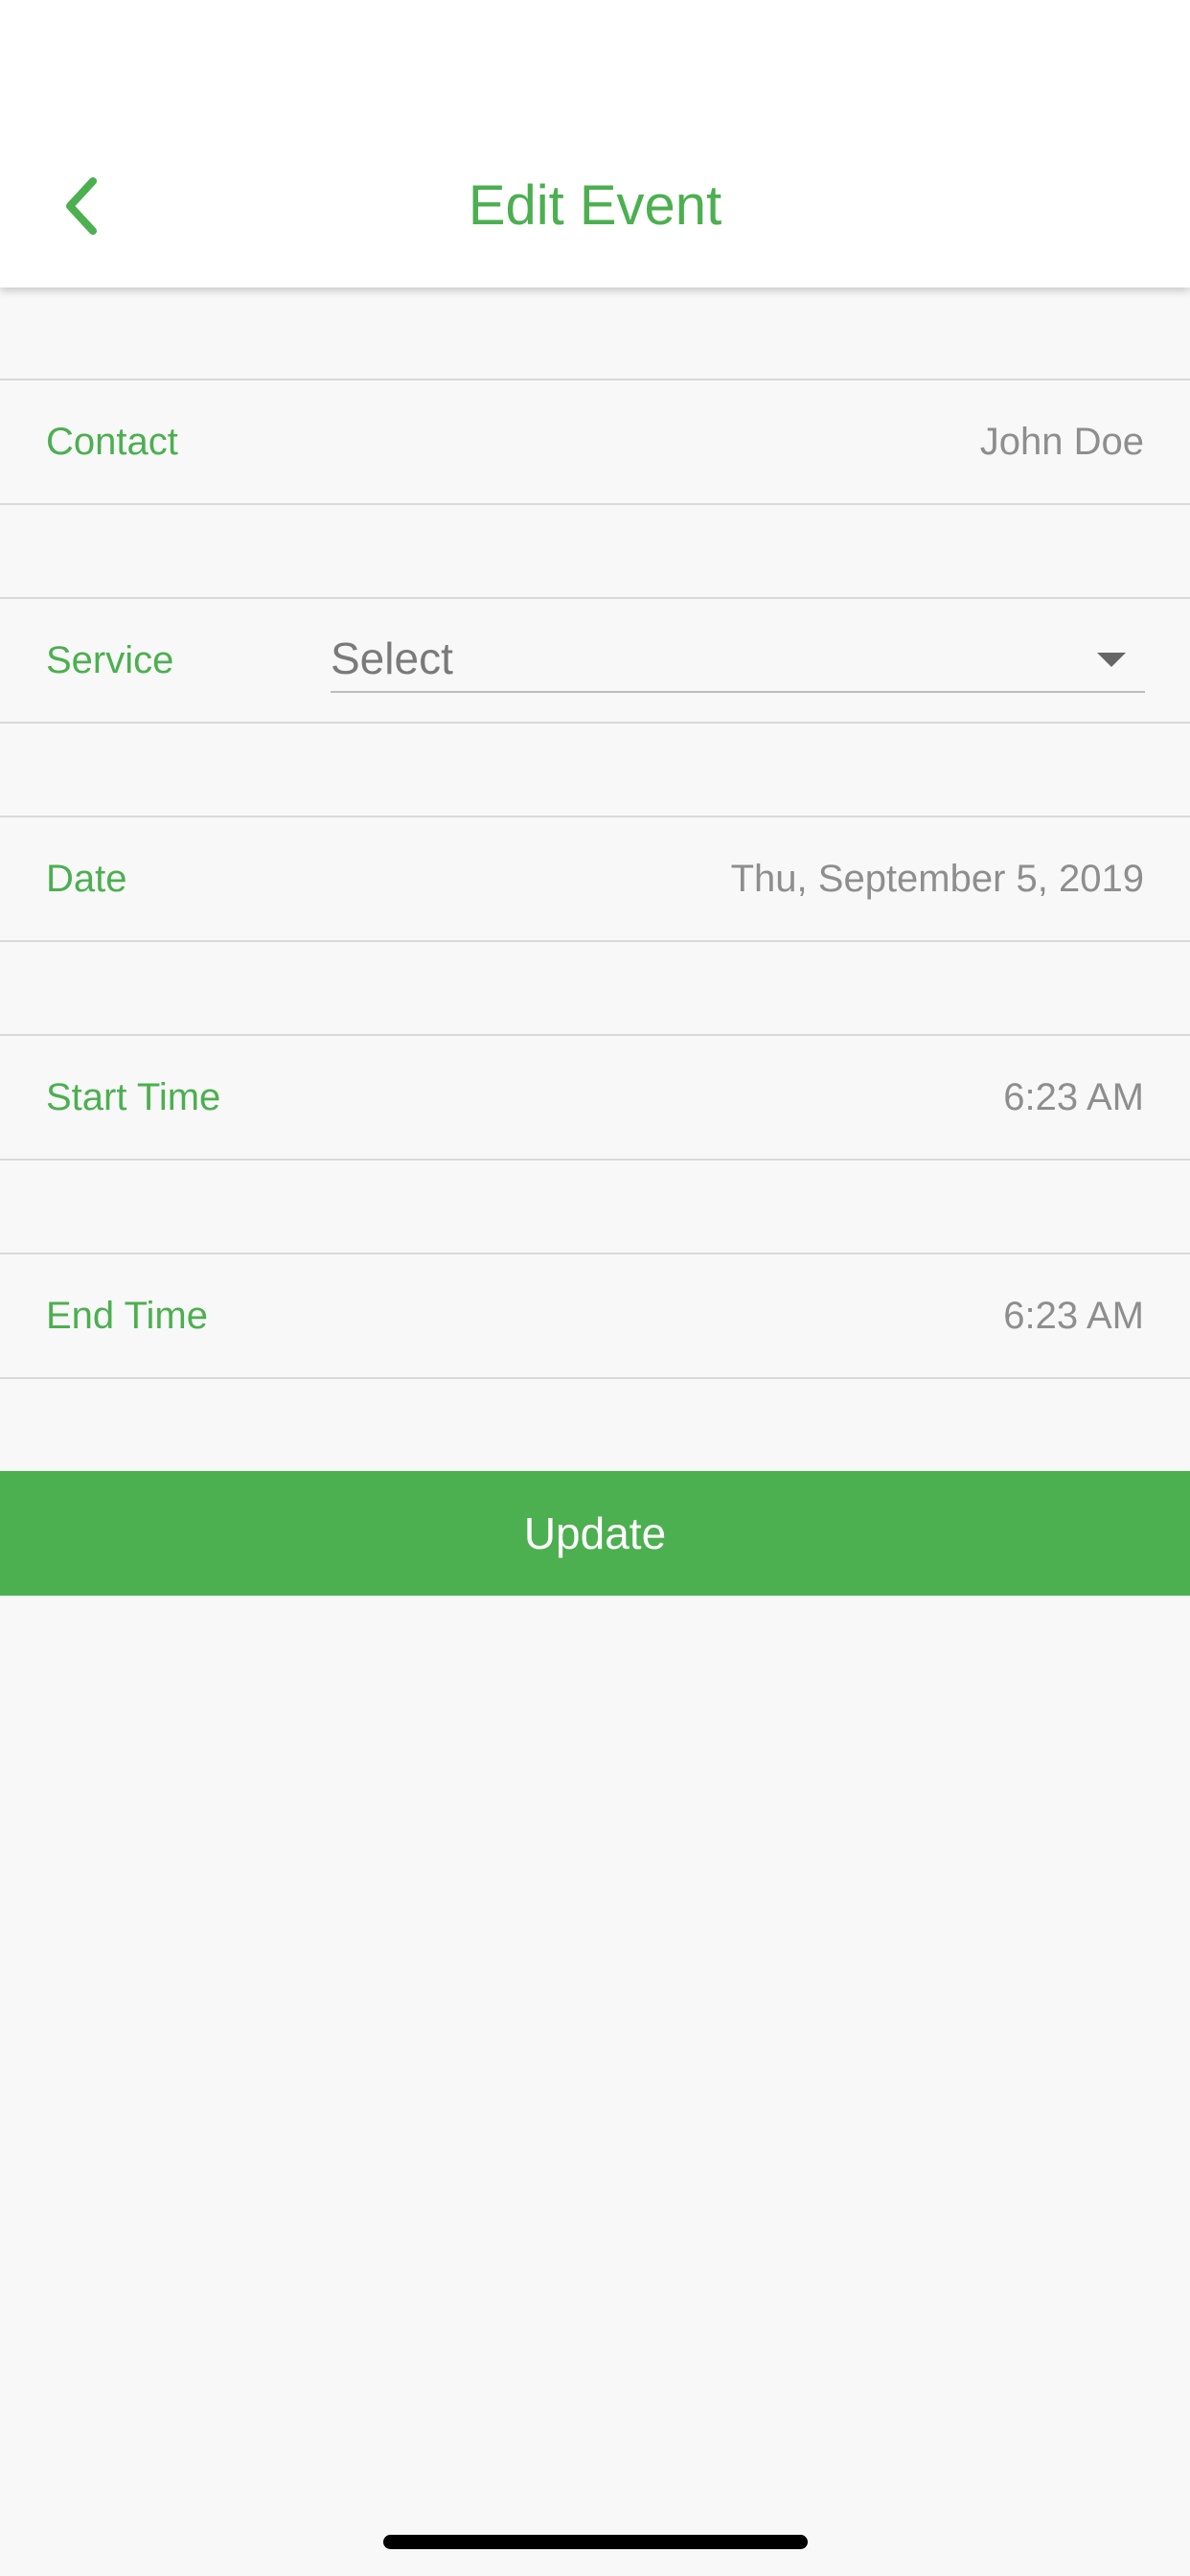 This screenshot has width=1190, height=2576. I want to click on service-label: Service, so click(110, 660).